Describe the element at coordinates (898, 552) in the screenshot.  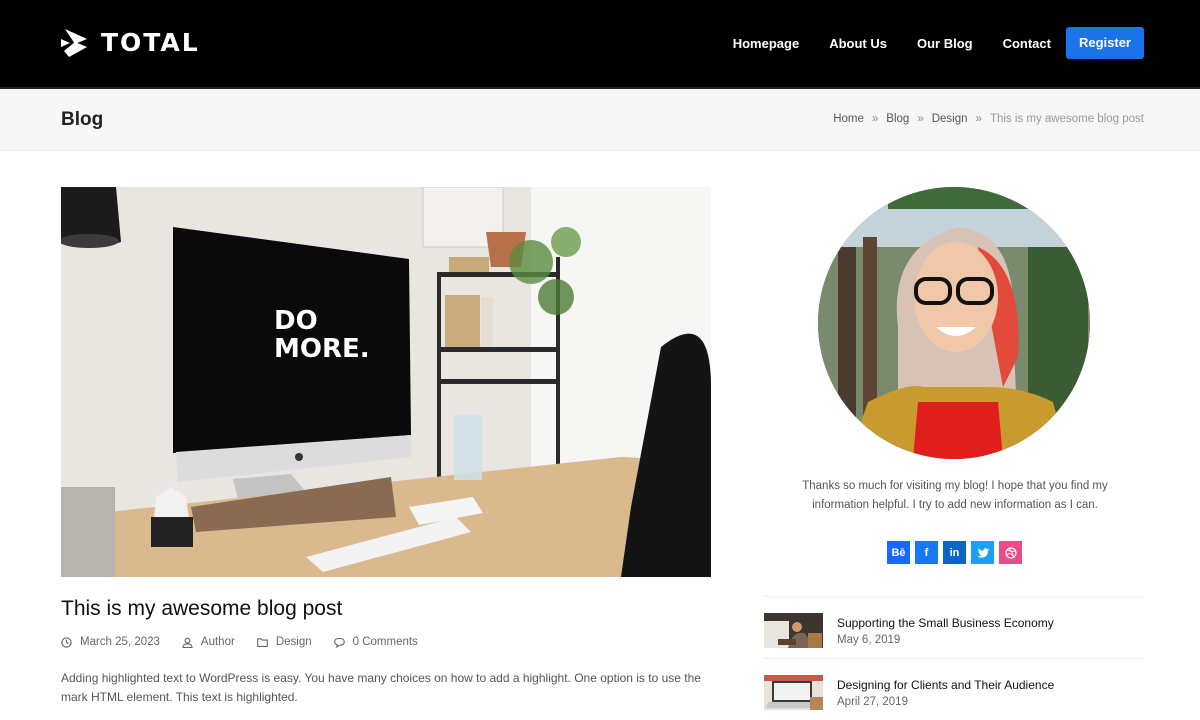
I see `behance-icon: Bē` at that location.